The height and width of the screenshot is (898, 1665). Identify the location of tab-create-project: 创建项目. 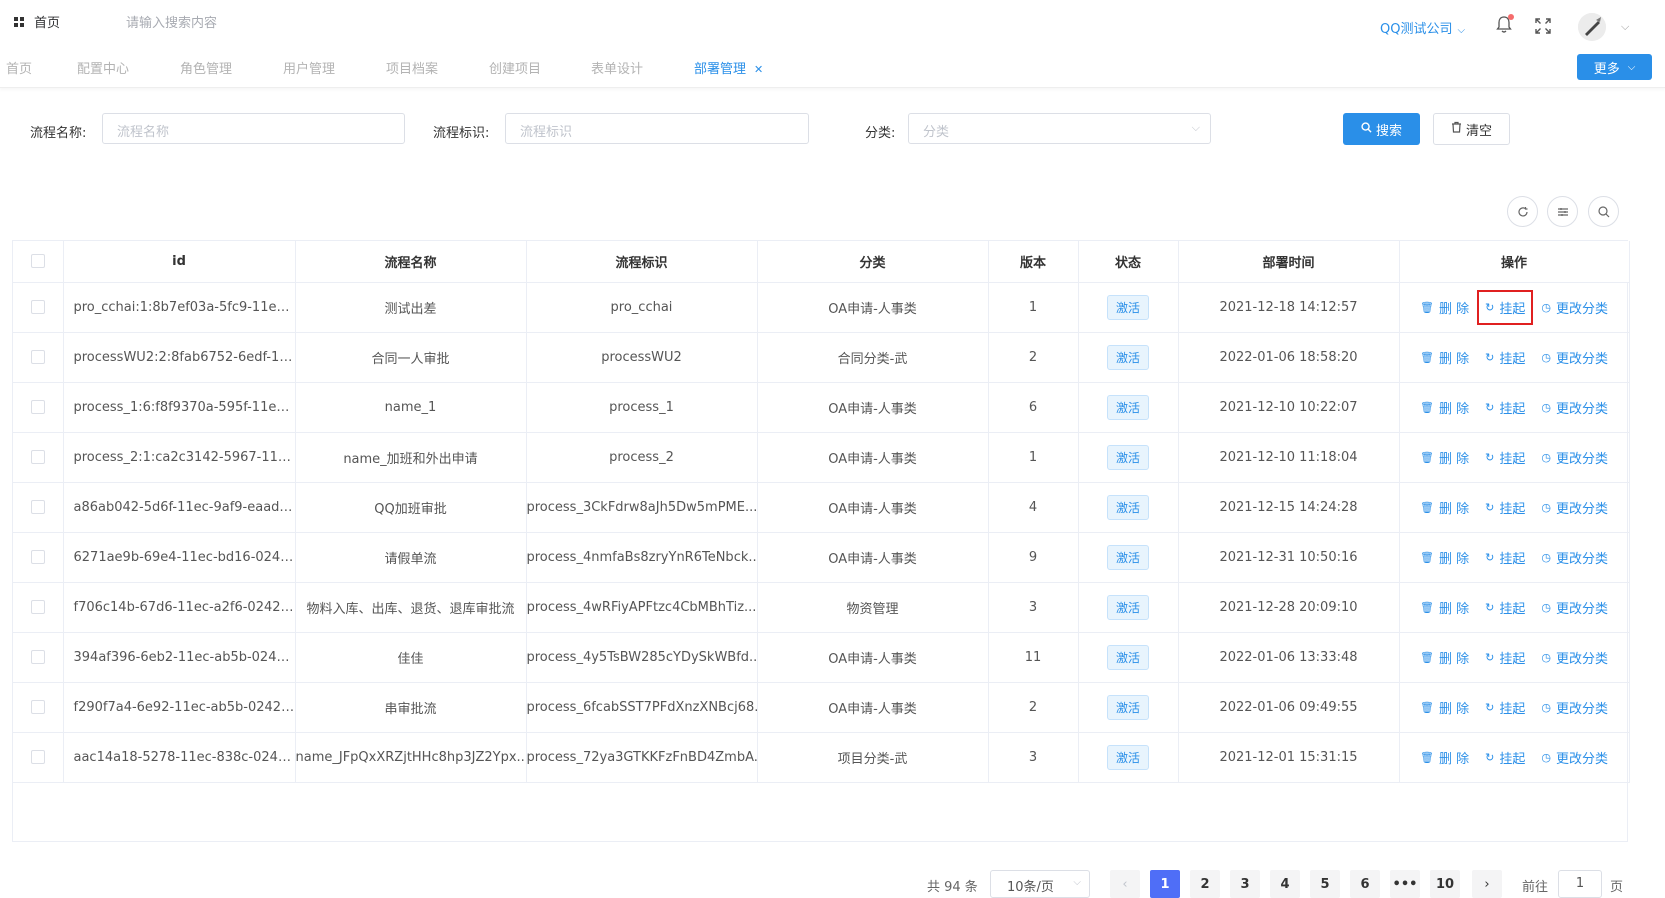
(515, 67).